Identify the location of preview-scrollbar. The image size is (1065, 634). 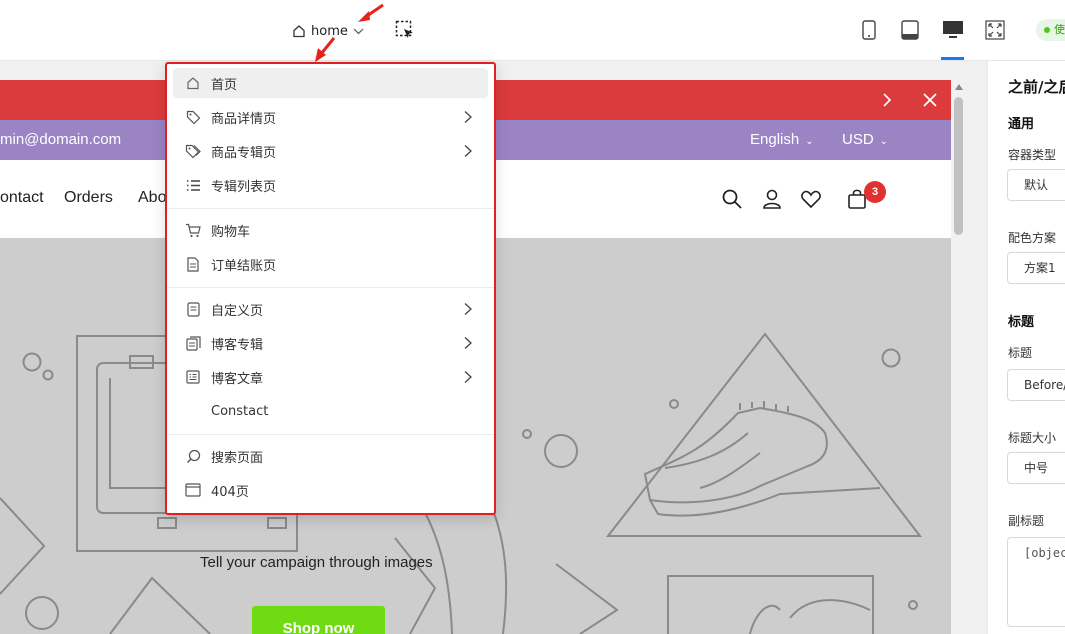
(959, 357).